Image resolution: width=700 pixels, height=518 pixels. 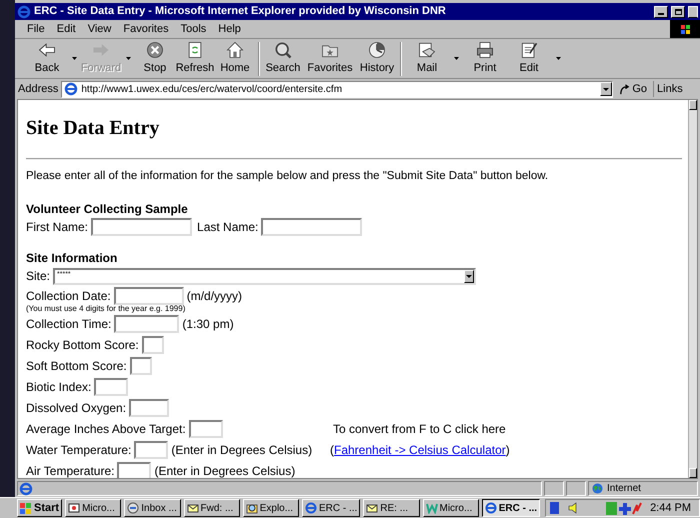 What do you see at coordinates (155, 58) in the screenshot?
I see `toolbar-button: Stop` at bounding box center [155, 58].